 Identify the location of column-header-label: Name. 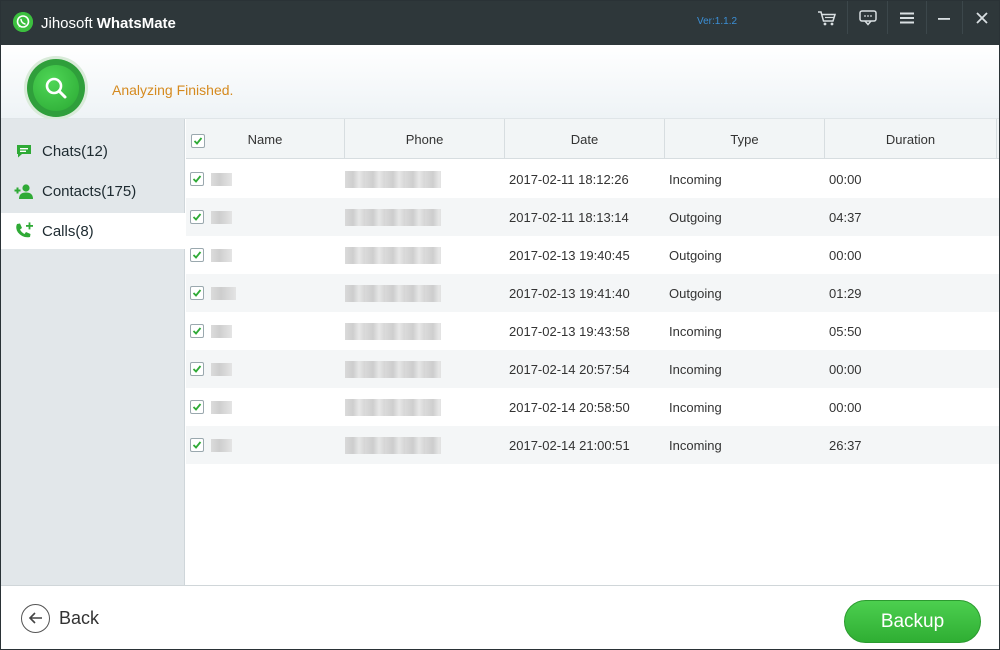
(265, 139).